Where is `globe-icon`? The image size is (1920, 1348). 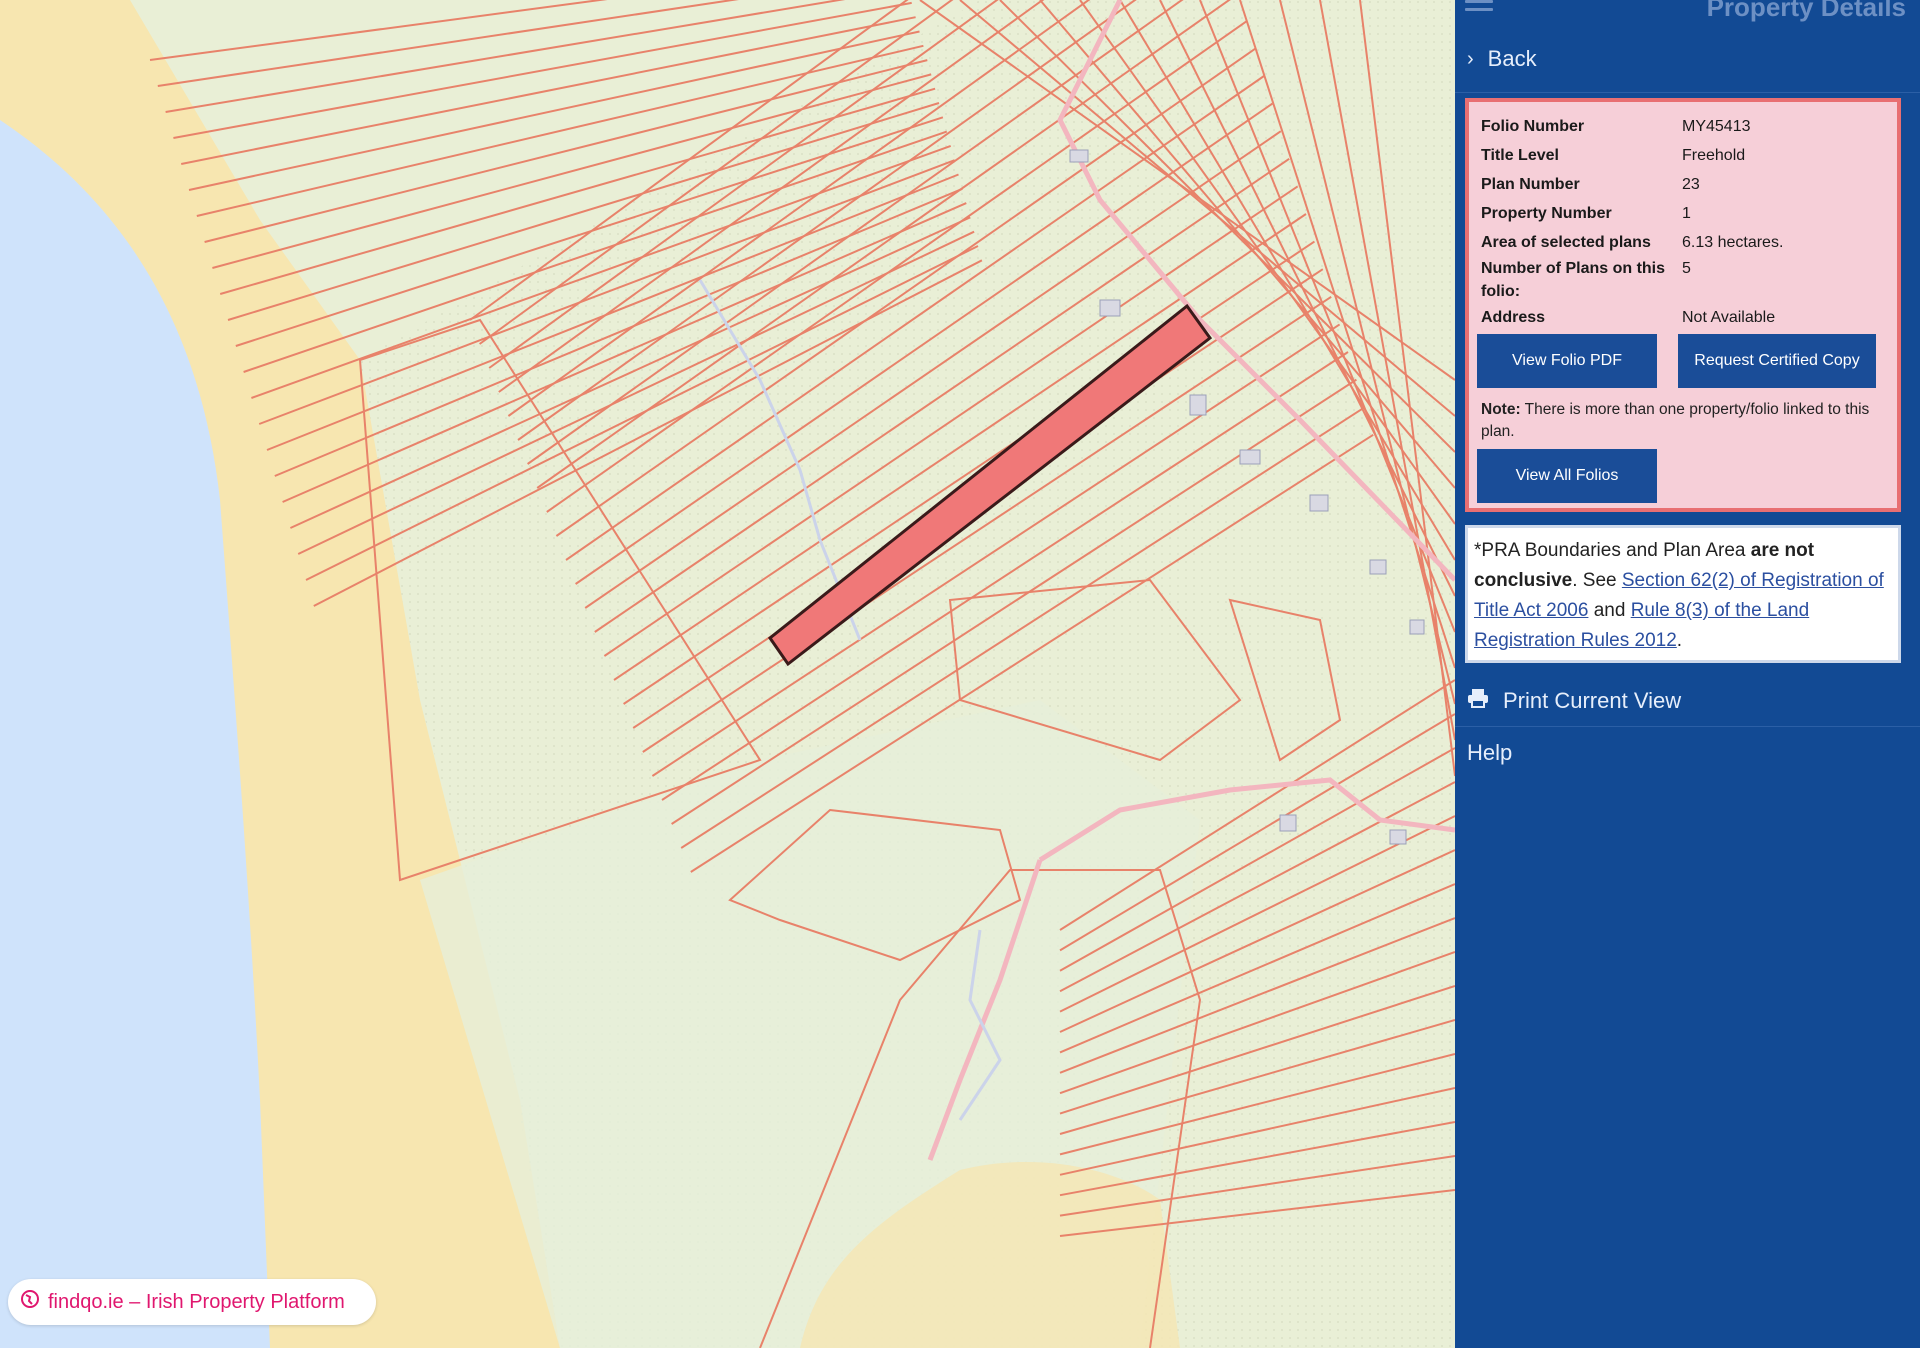 globe-icon is located at coordinates (30, 1302).